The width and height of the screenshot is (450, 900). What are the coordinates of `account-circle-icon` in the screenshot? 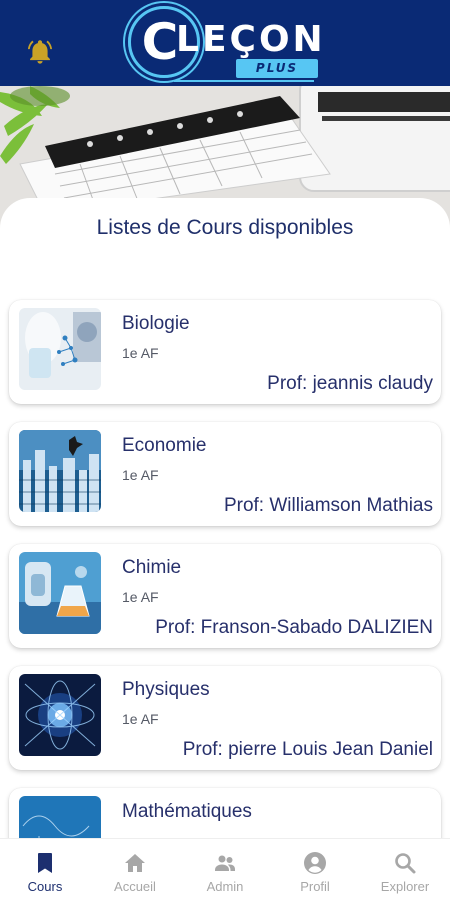 It's located at (315, 863).